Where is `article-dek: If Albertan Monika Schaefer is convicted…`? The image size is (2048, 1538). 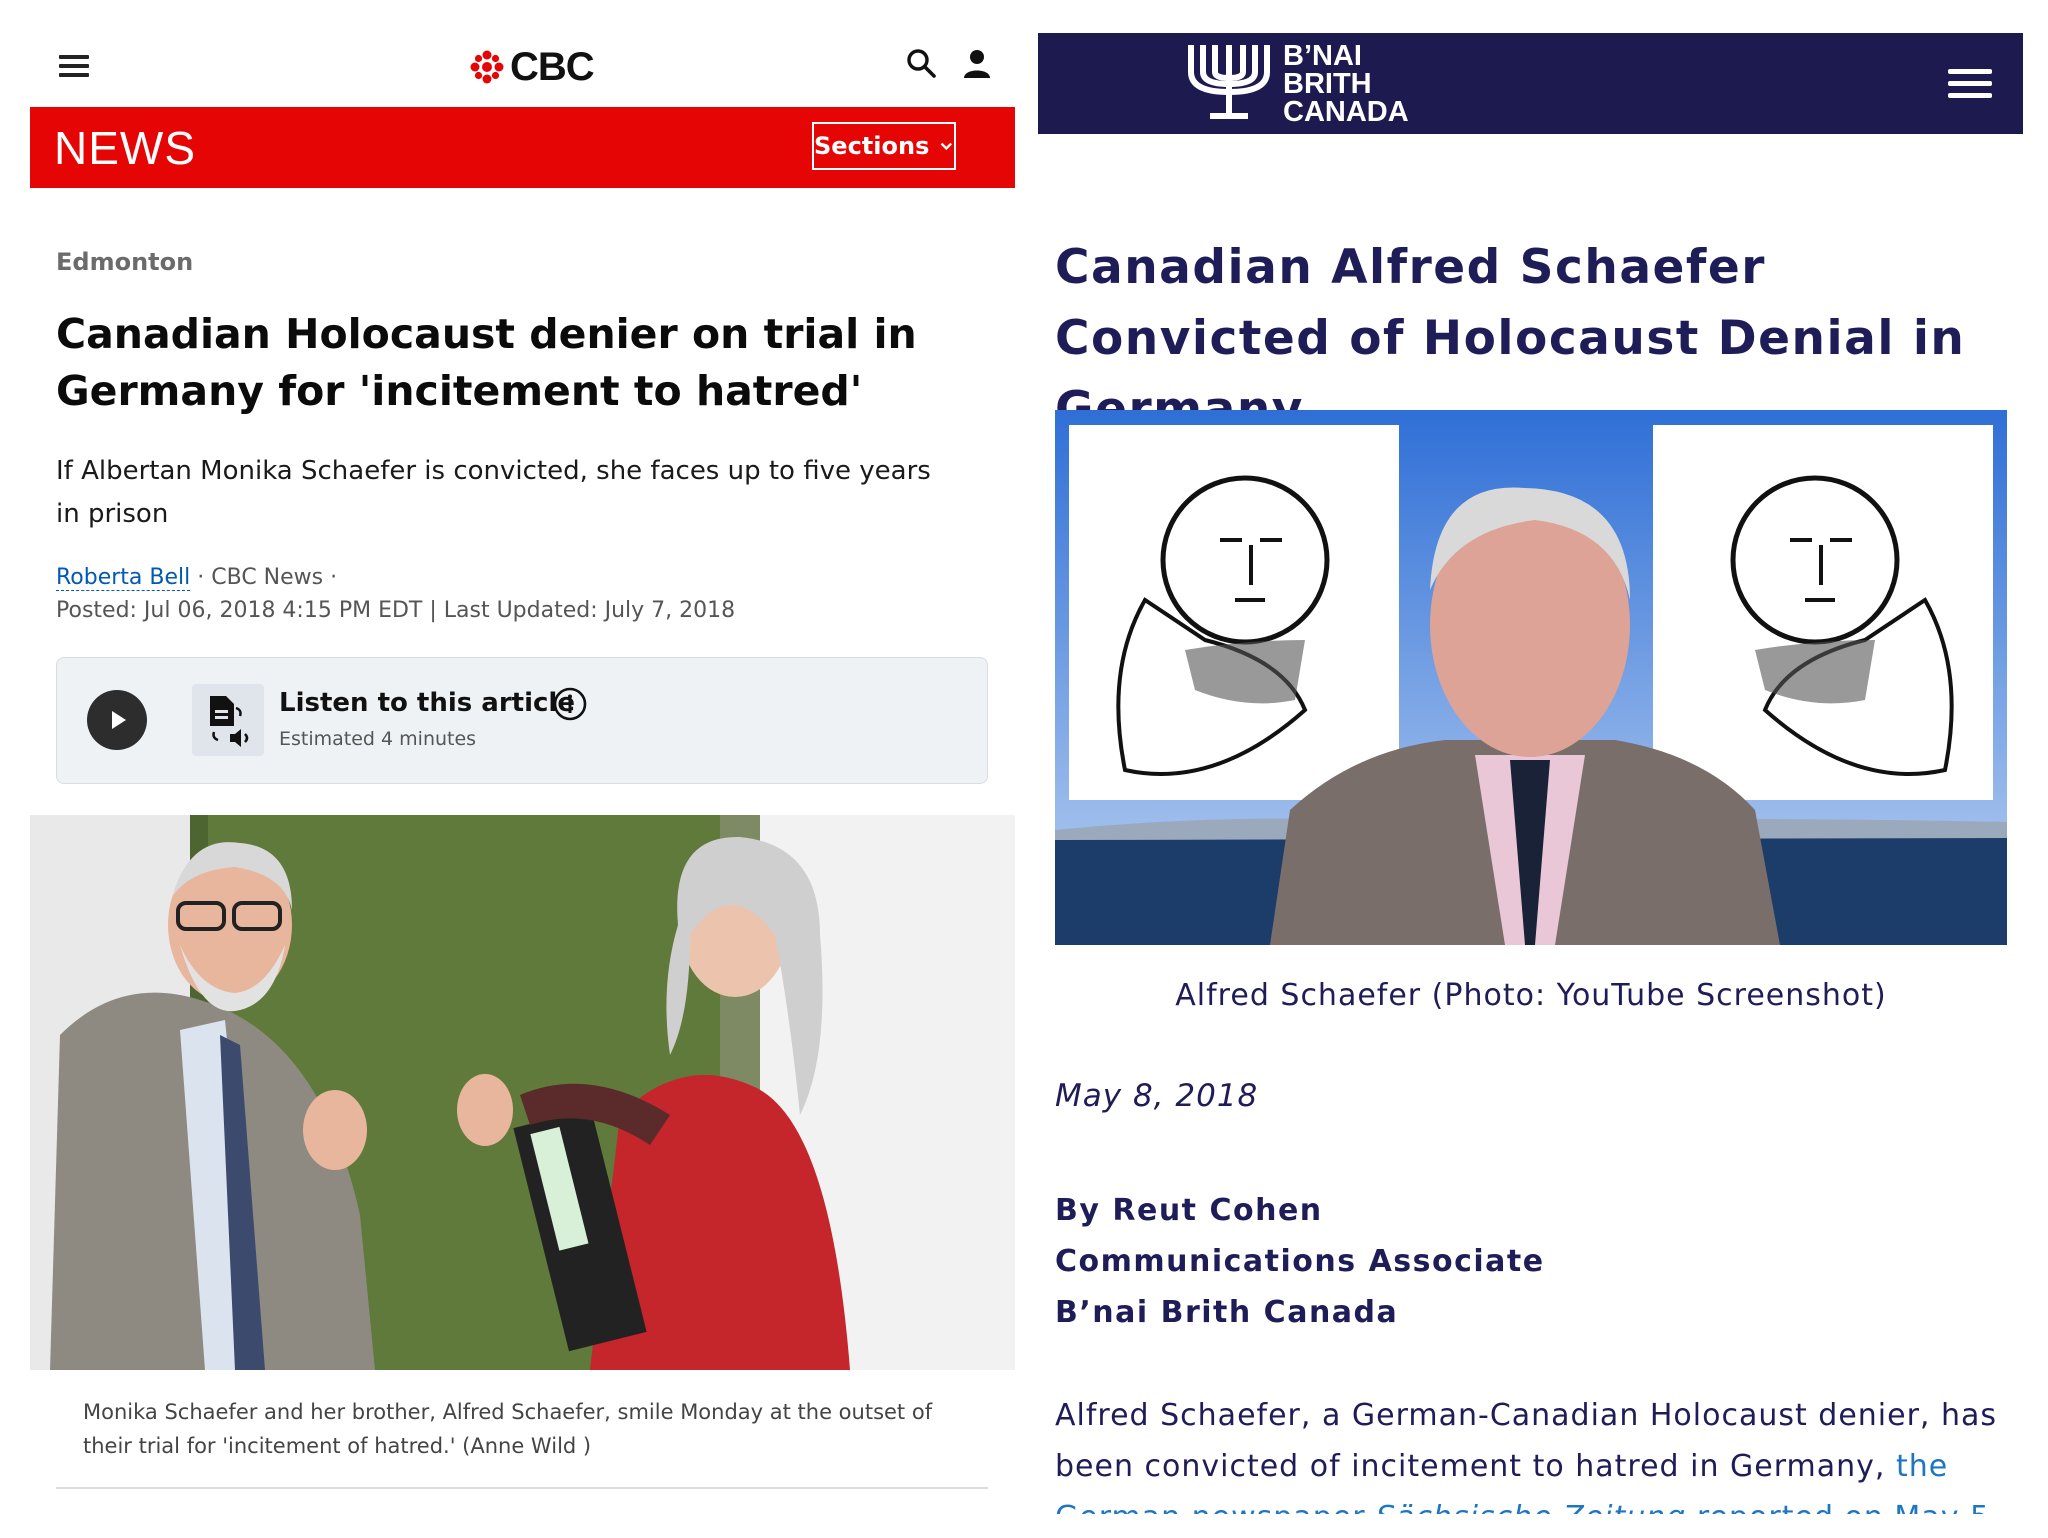 article-dek: If Albertan Monika Schaefer is convicted… is located at coordinates (493, 492).